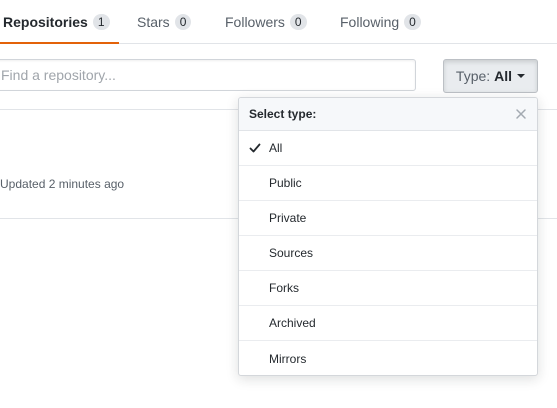 This screenshot has width=557, height=408. I want to click on type-option-private: Private, so click(388, 218).